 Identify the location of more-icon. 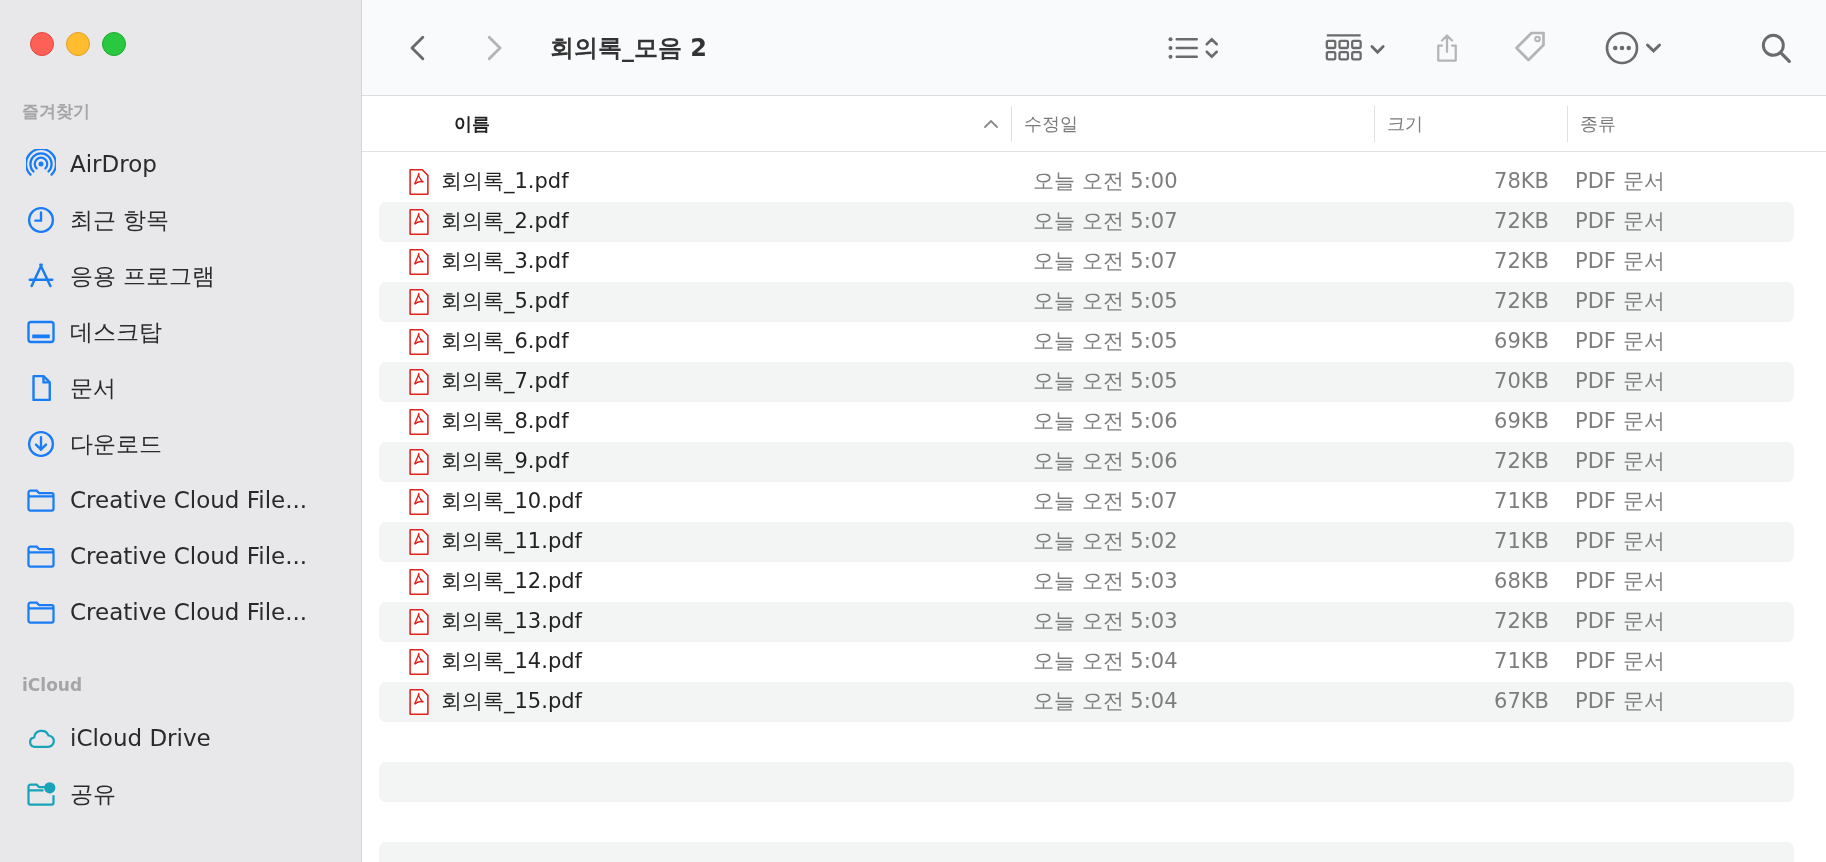
(1634, 47).